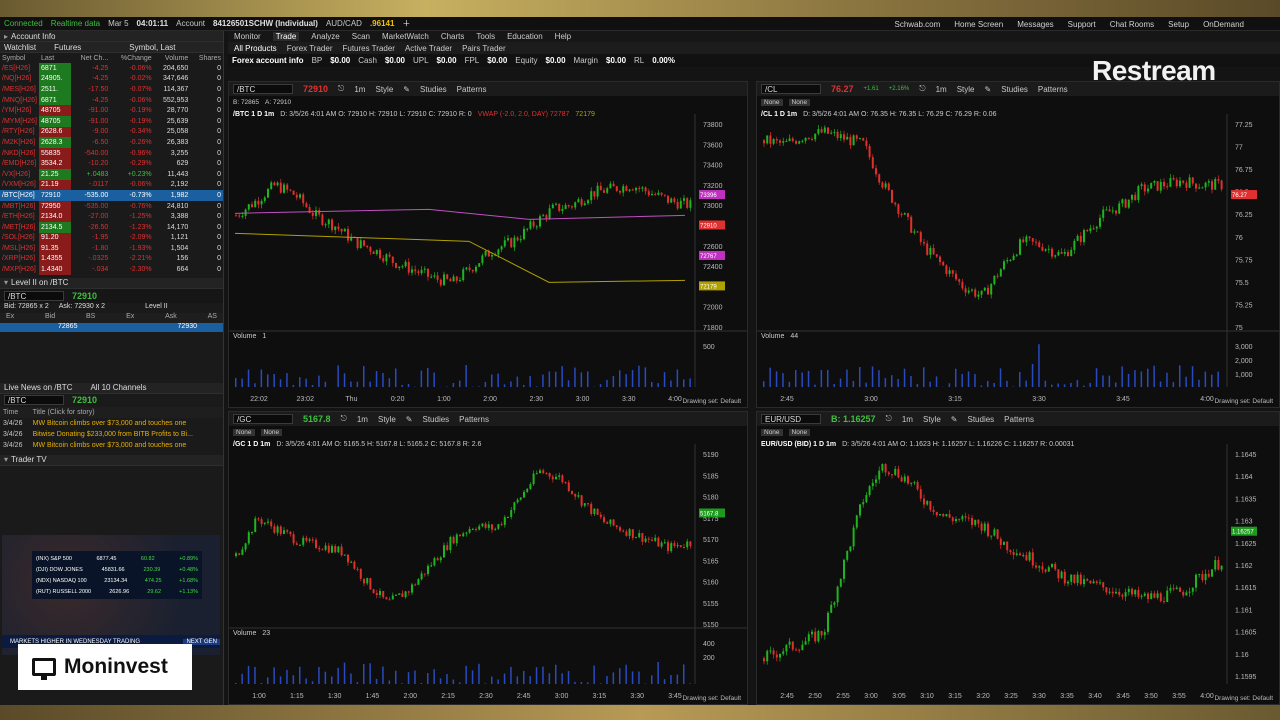 The width and height of the screenshot is (1280, 720). I want to click on tab-marketwatch: MarketWatch, so click(405, 36).